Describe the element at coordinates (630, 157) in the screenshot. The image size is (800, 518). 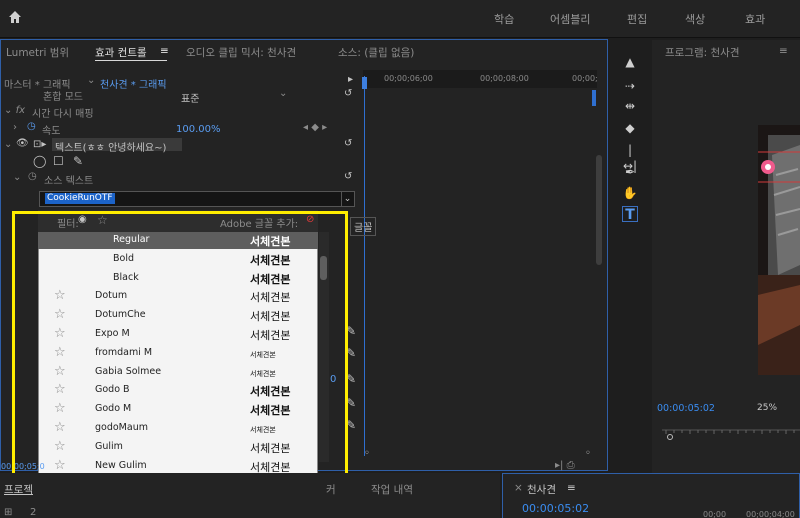
I see `slip-tool-icon: |↔|` at that location.